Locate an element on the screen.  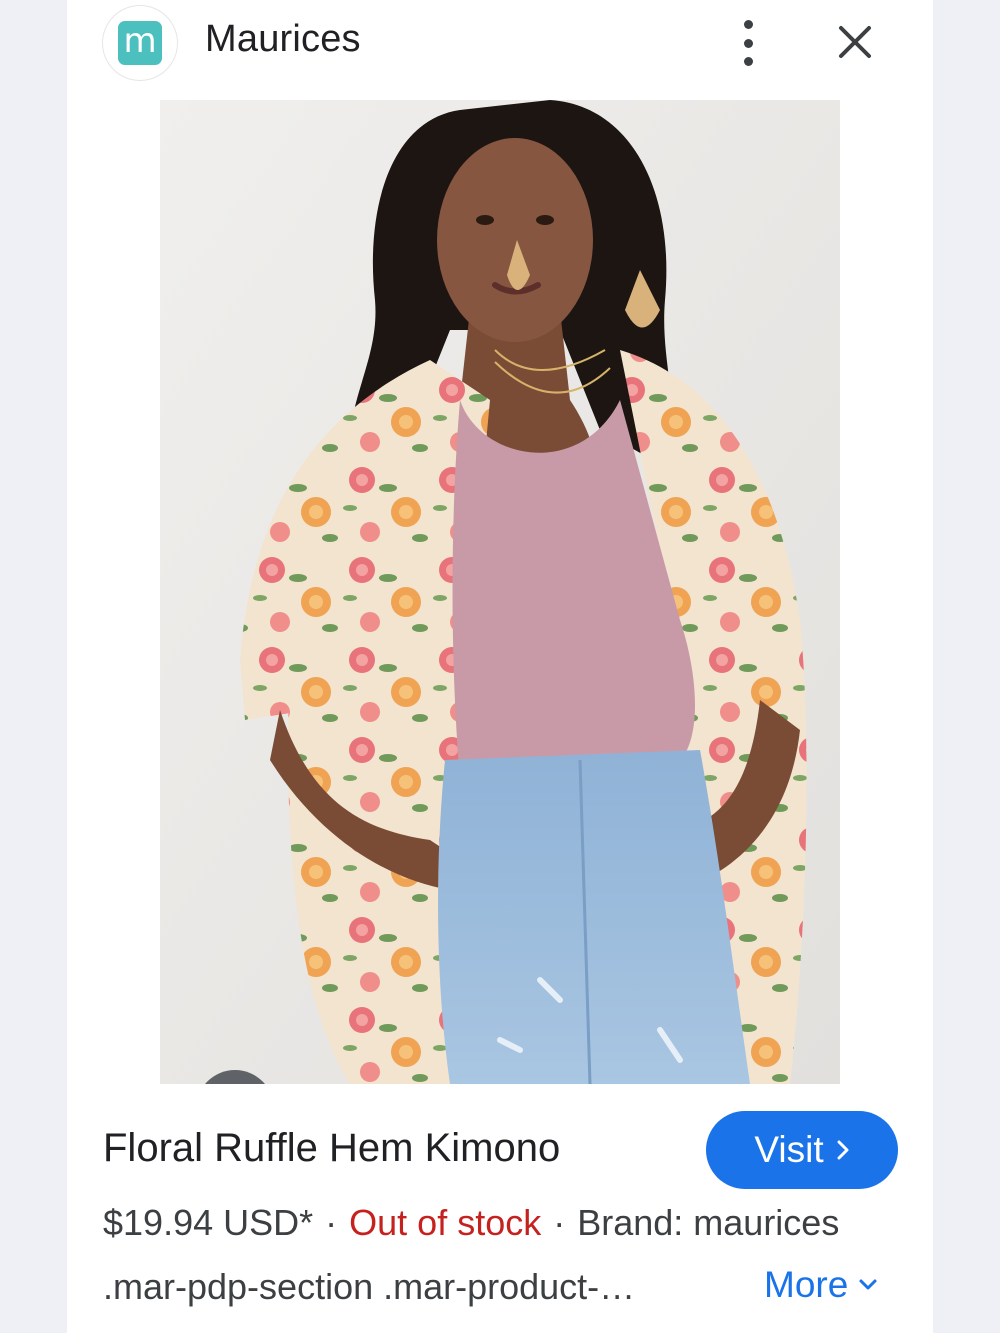
preview-header: m Maurices is located at coordinates (500, 50).